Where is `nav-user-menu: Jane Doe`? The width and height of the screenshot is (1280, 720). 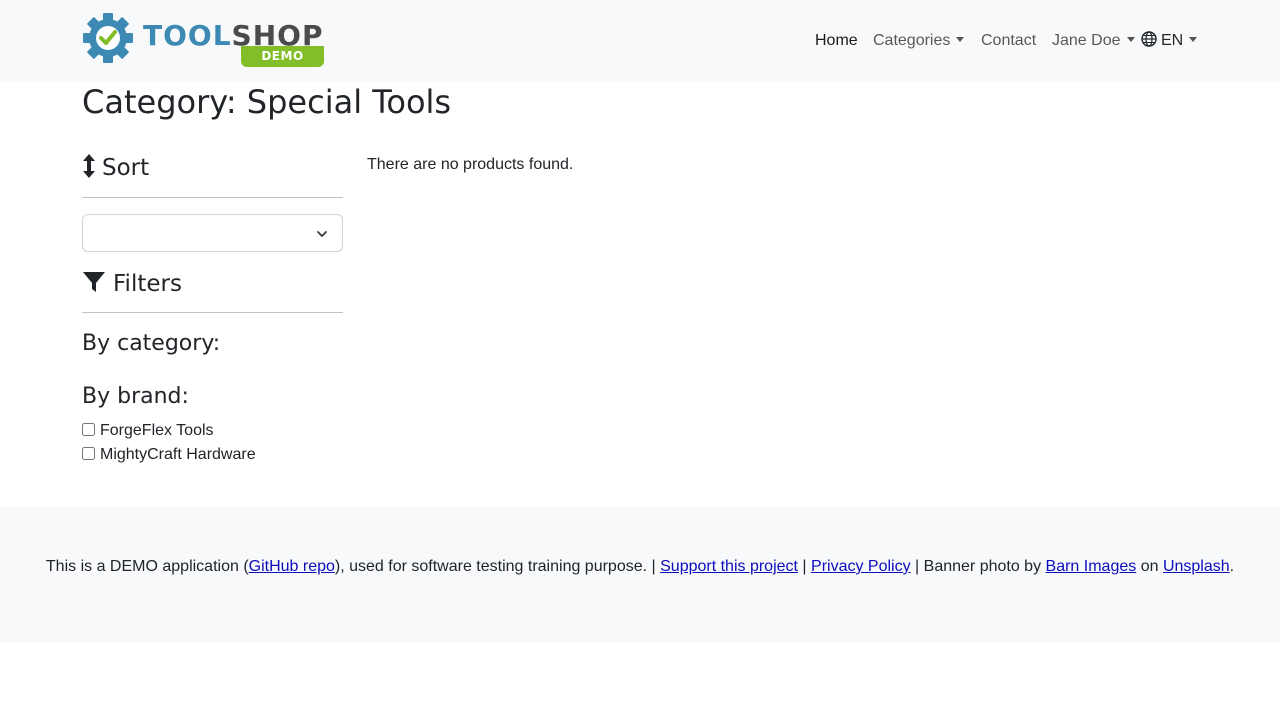
nav-user-menu: Jane Doe is located at coordinates (1093, 41).